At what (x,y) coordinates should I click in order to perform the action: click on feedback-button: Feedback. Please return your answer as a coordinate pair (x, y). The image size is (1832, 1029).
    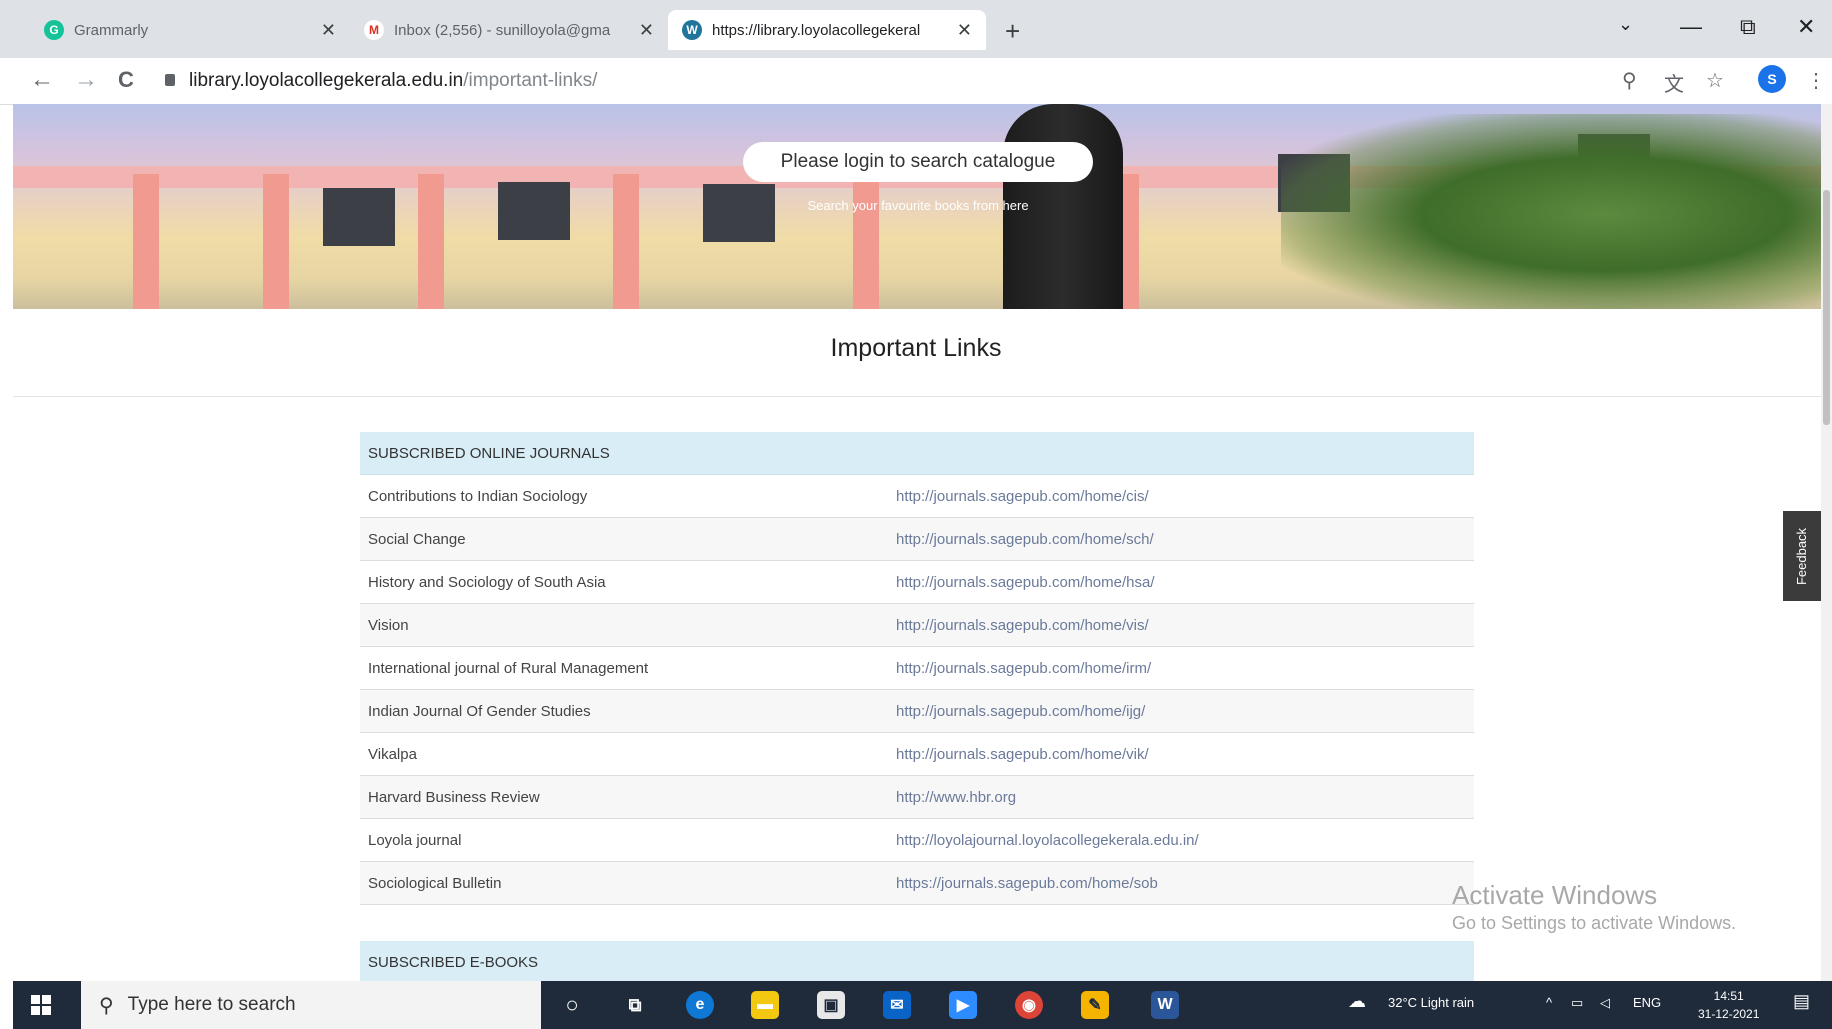
    Looking at the image, I should click on (1802, 556).